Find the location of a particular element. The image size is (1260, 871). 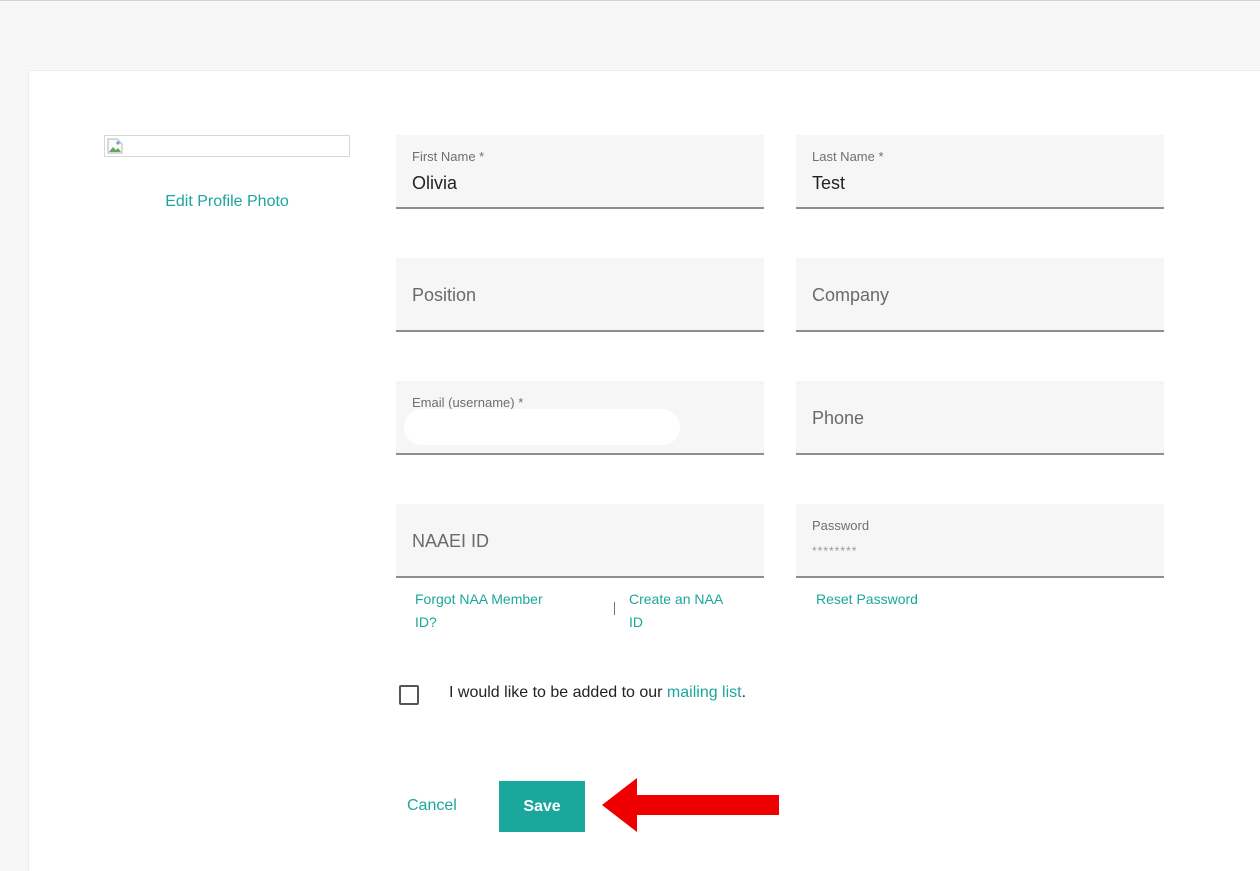

password-field: Password ******** is located at coordinates (980, 541).